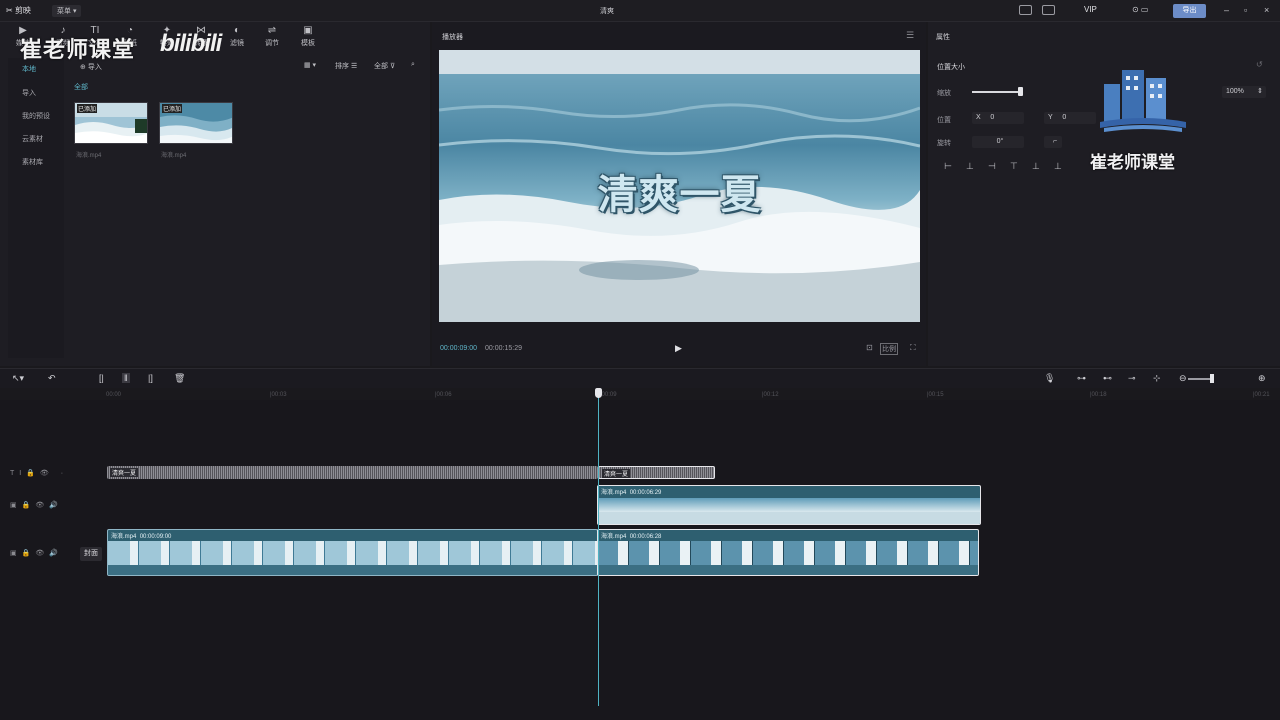  What do you see at coordinates (52, 378) in the screenshot?
I see `undo-icon: ↶` at bounding box center [52, 378].